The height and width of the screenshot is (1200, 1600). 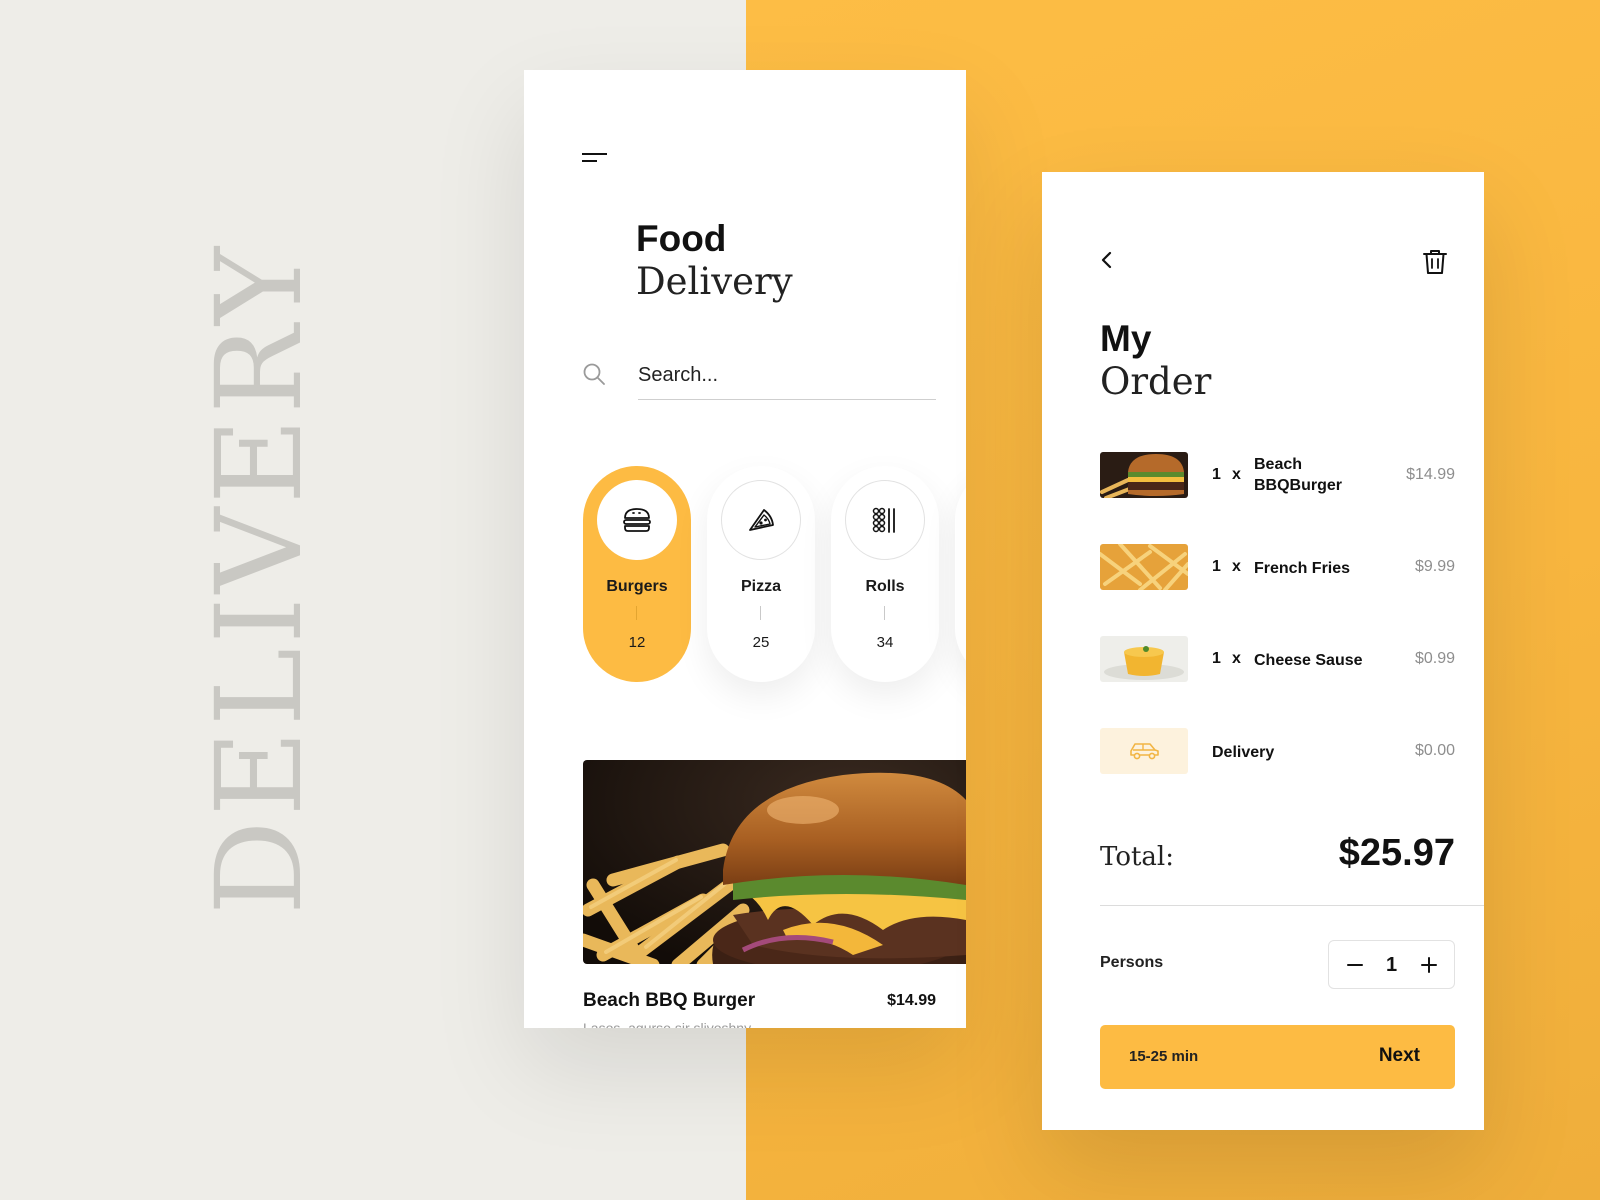 I want to click on featured-item-name: Beach BBQ Burger, so click(x=669, y=1001).